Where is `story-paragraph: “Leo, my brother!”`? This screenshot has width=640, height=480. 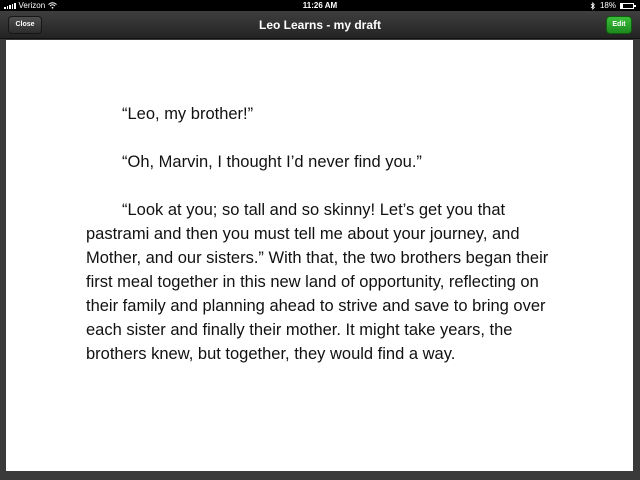 story-paragraph: “Leo, my brother!” is located at coordinates (188, 114).